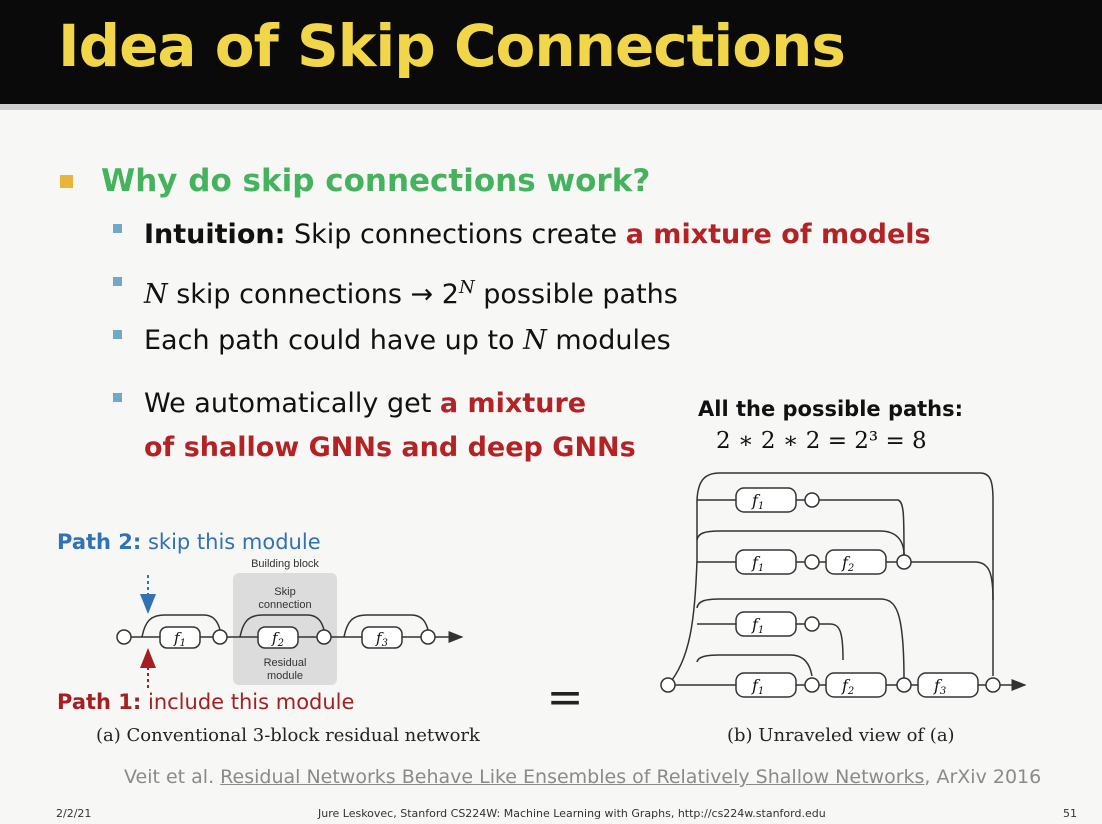 The width and height of the screenshot is (1102, 824). I want to click on f2-sub: 2, so click(280, 643).